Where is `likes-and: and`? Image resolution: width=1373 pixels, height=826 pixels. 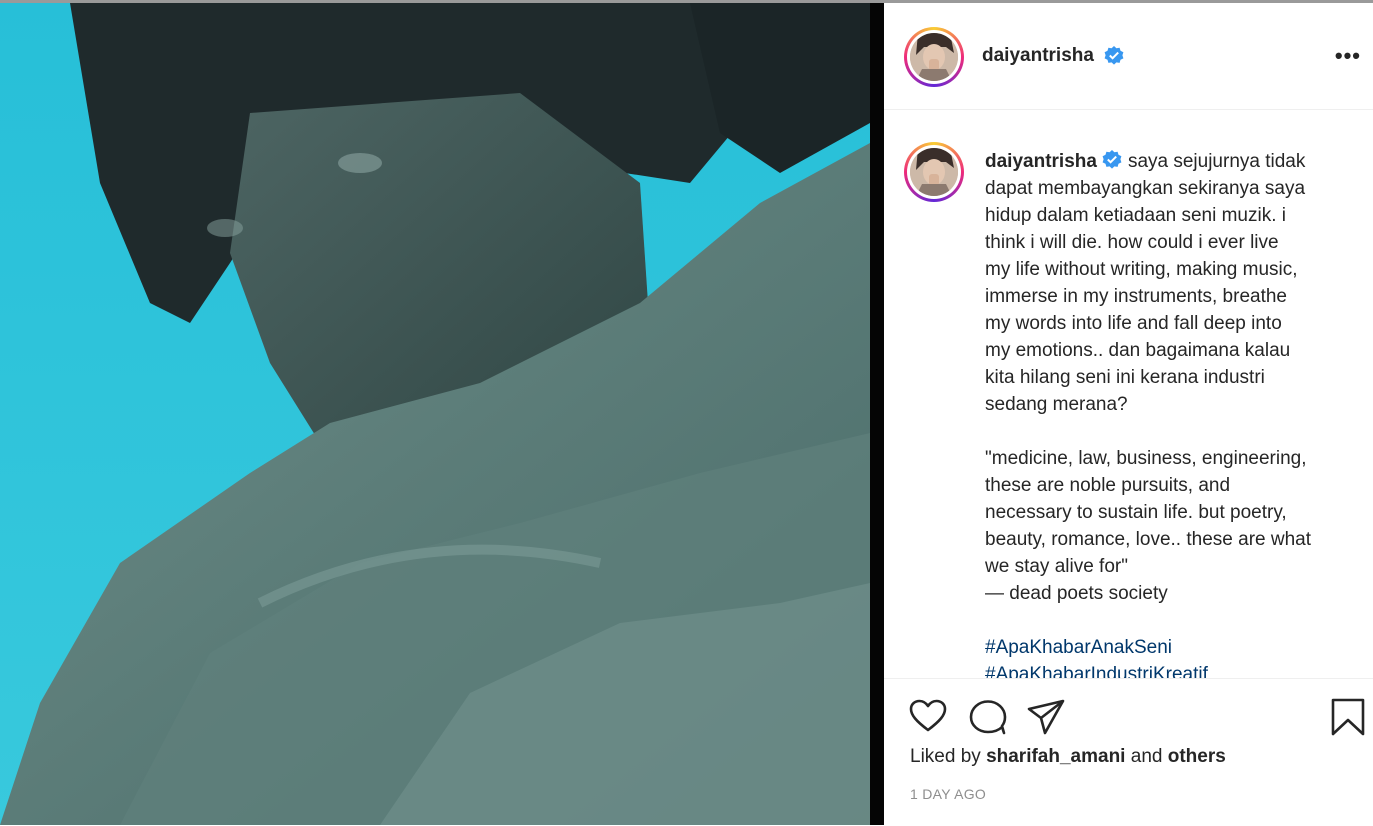 likes-and: and is located at coordinates (1146, 756).